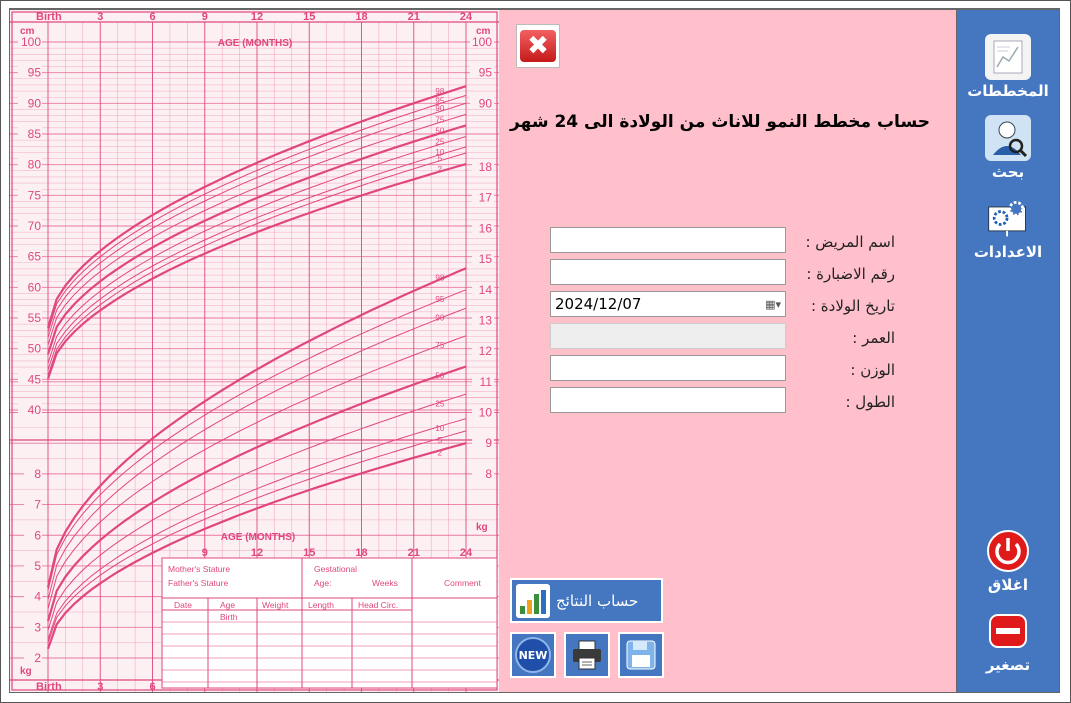 Image resolution: width=1071 pixels, height=703 pixels. Describe the element at coordinates (440, 440) in the screenshot. I see `weight-percentile-label: 5` at that location.